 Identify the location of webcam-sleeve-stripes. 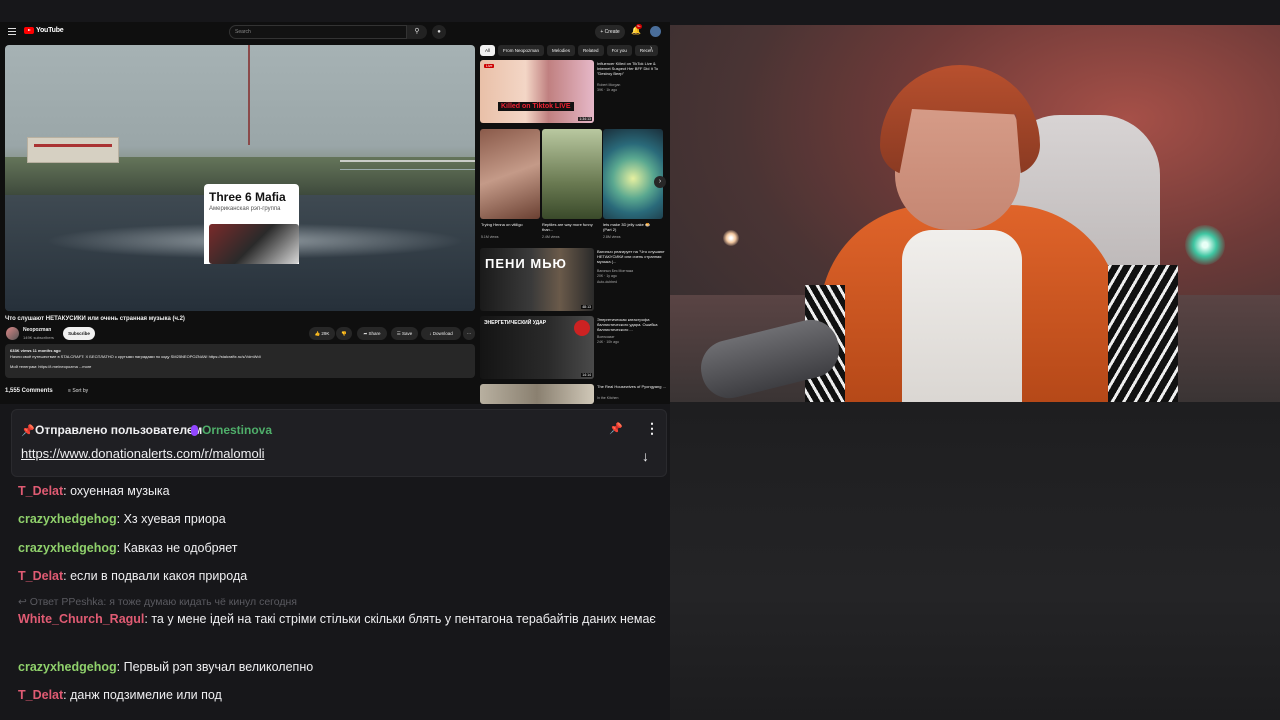
(1143, 333).